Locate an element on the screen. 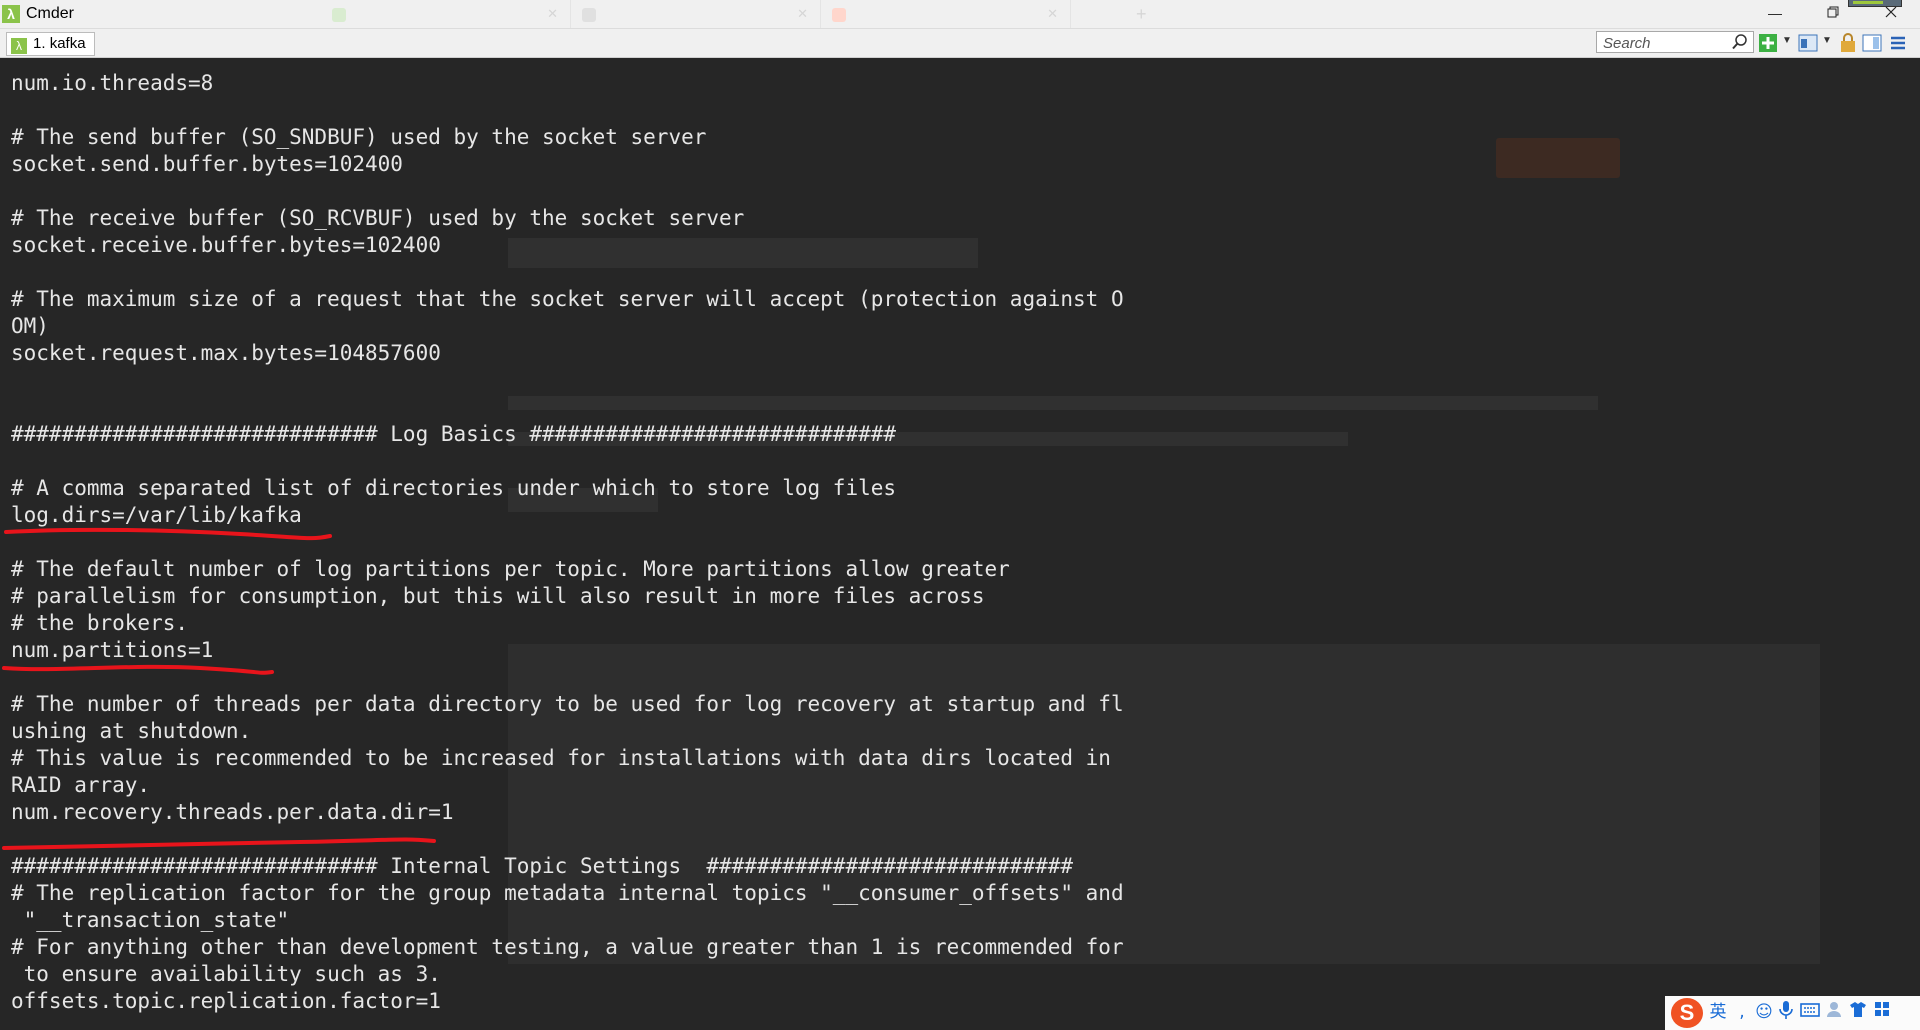  layout-icon is located at coordinates (1872, 43).